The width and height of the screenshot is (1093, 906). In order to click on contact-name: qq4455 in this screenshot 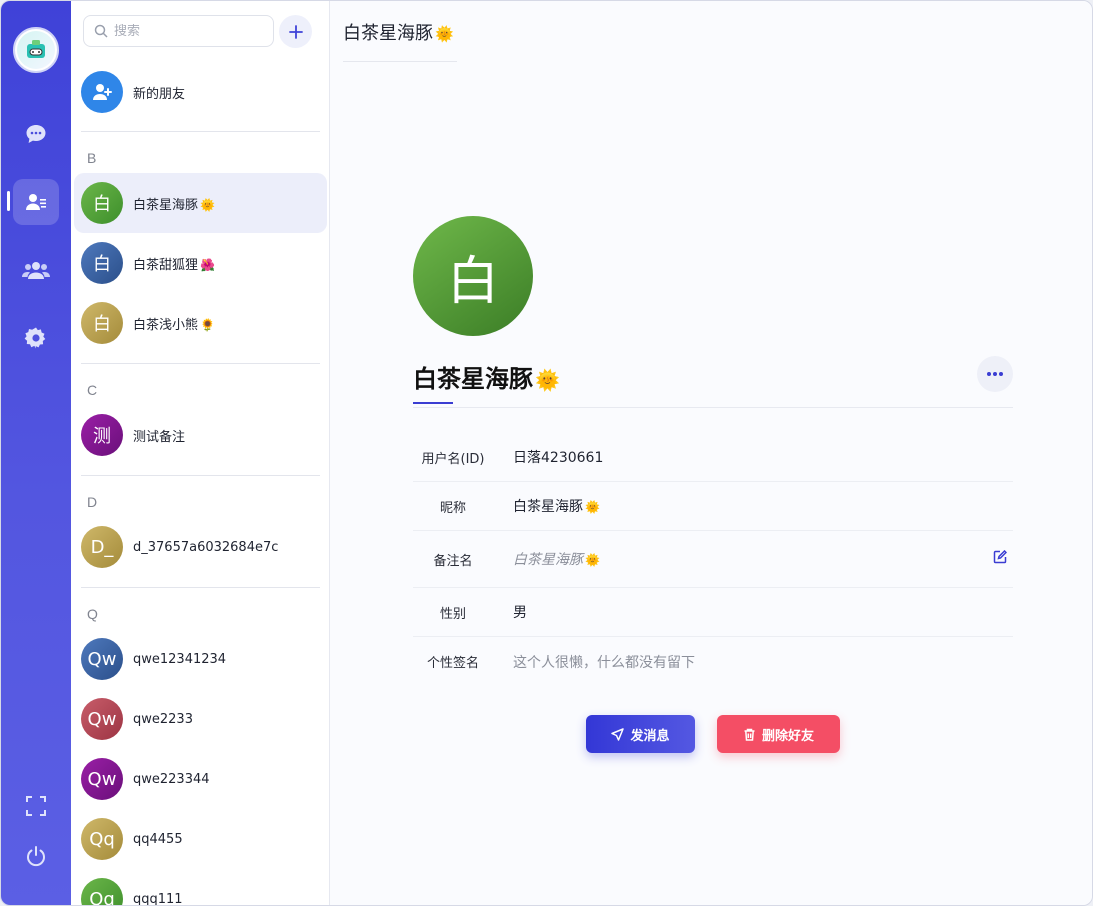, I will do `click(158, 839)`.